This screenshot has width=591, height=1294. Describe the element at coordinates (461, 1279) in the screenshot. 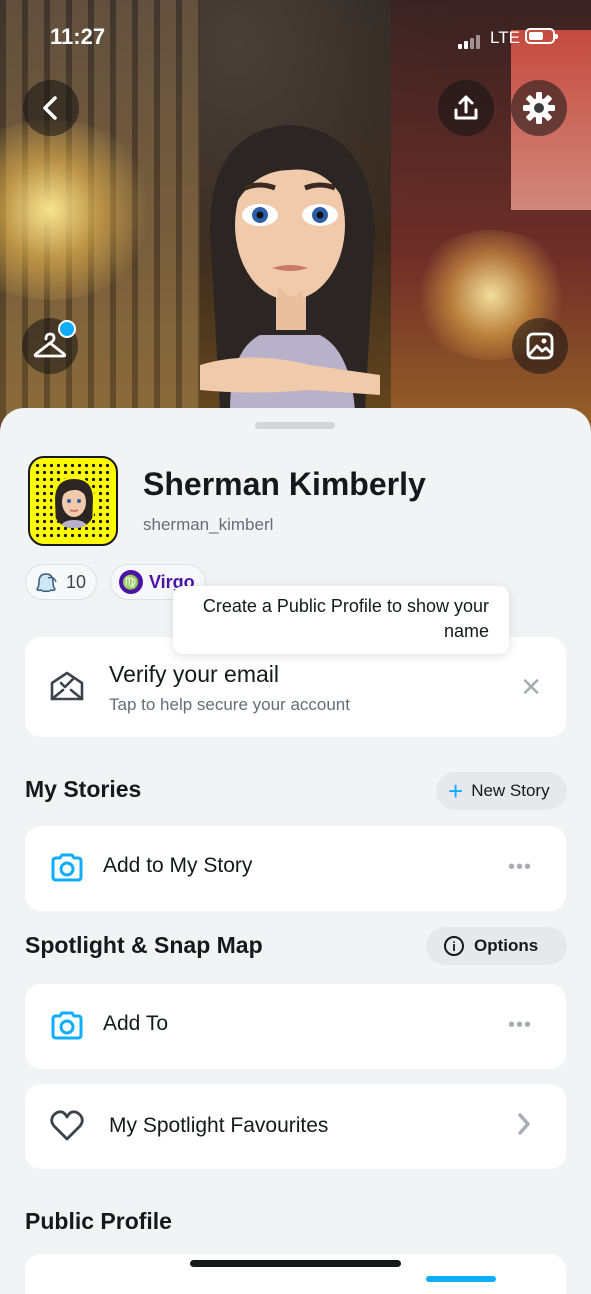

I see `create-button-edge` at that location.